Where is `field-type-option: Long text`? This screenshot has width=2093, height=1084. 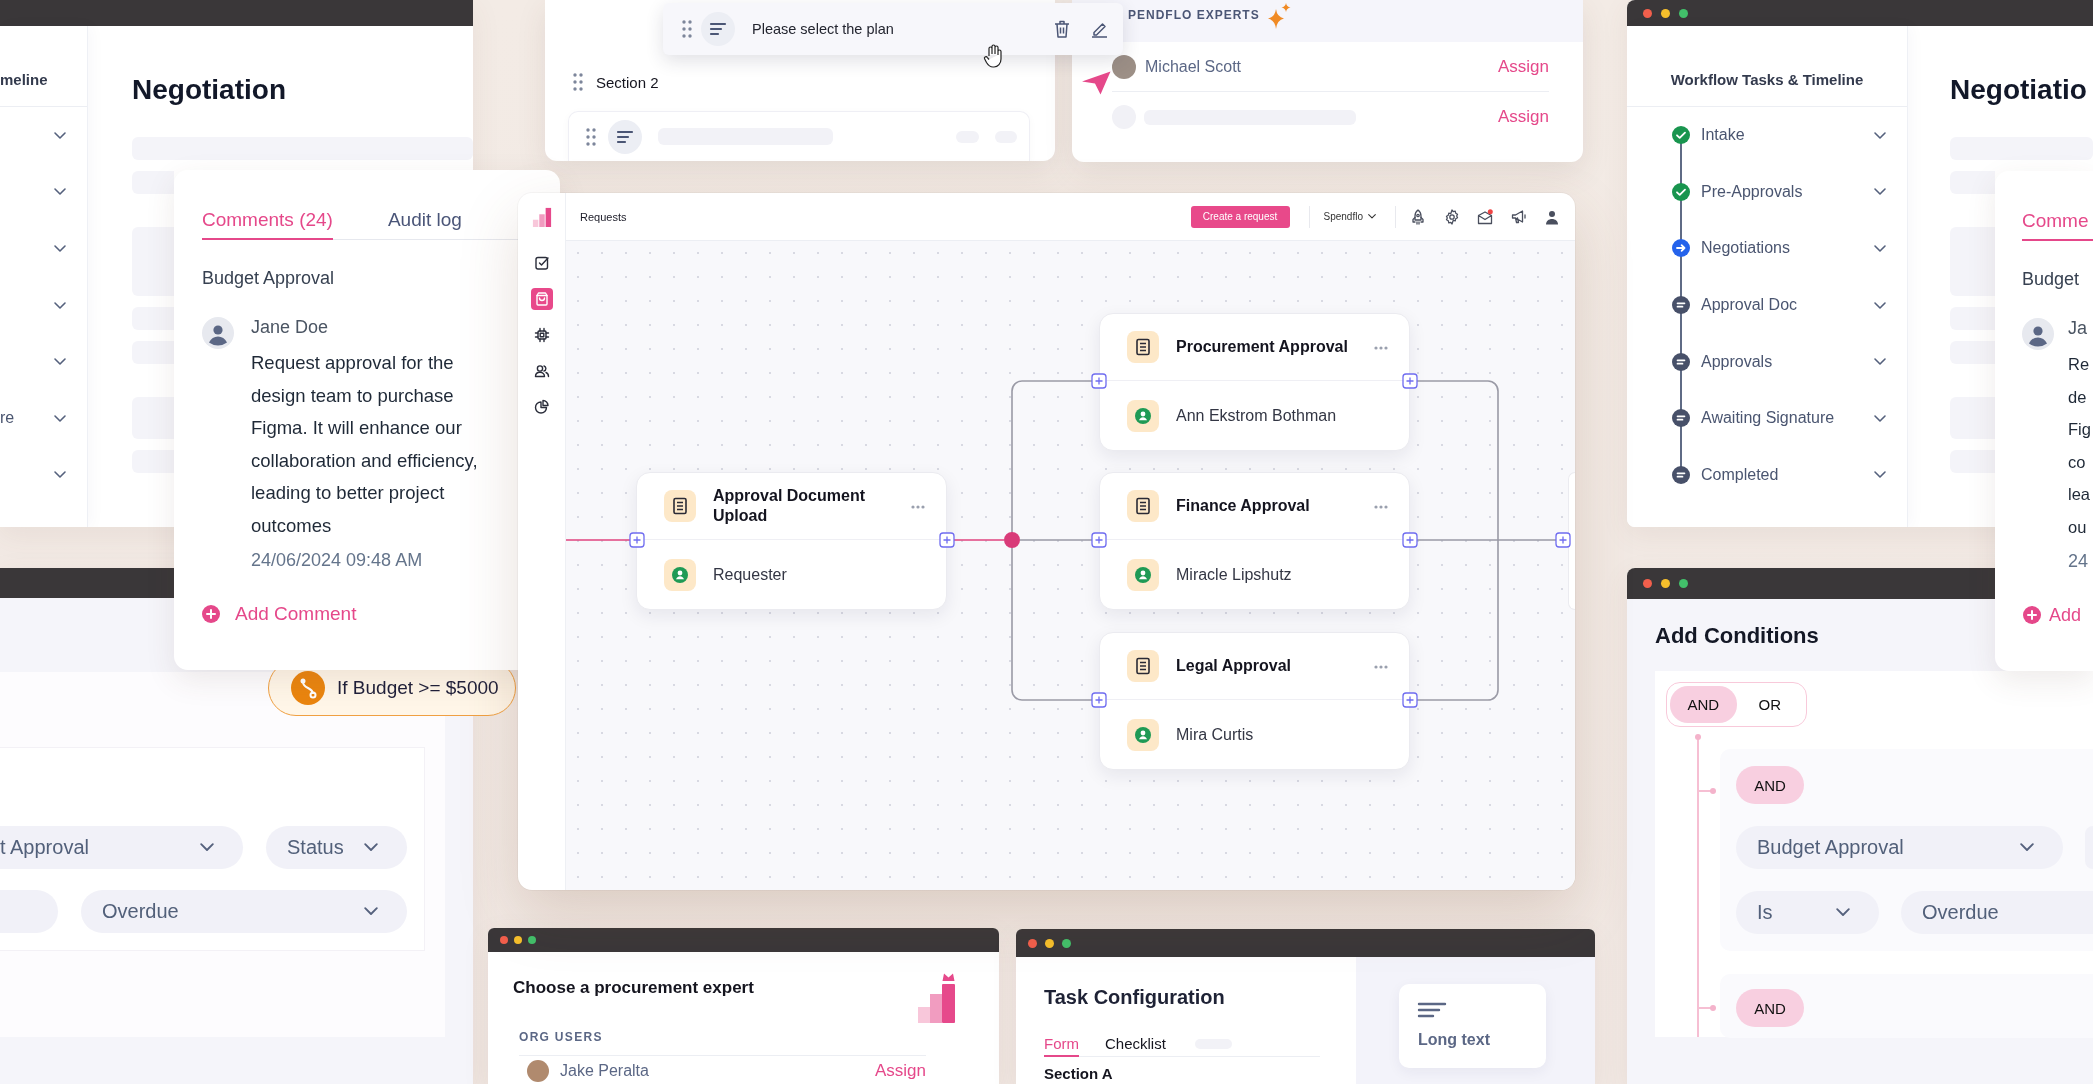 field-type-option: Long text is located at coordinates (1472, 1026).